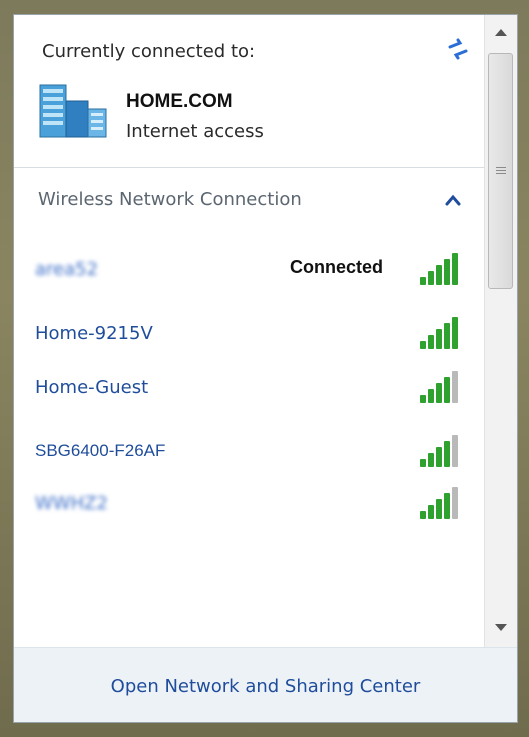 This screenshot has height=737, width=529. Describe the element at coordinates (249, 454) in the screenshot. I see `network-row-sbg6400: SBG6400-F26AF` at that location.